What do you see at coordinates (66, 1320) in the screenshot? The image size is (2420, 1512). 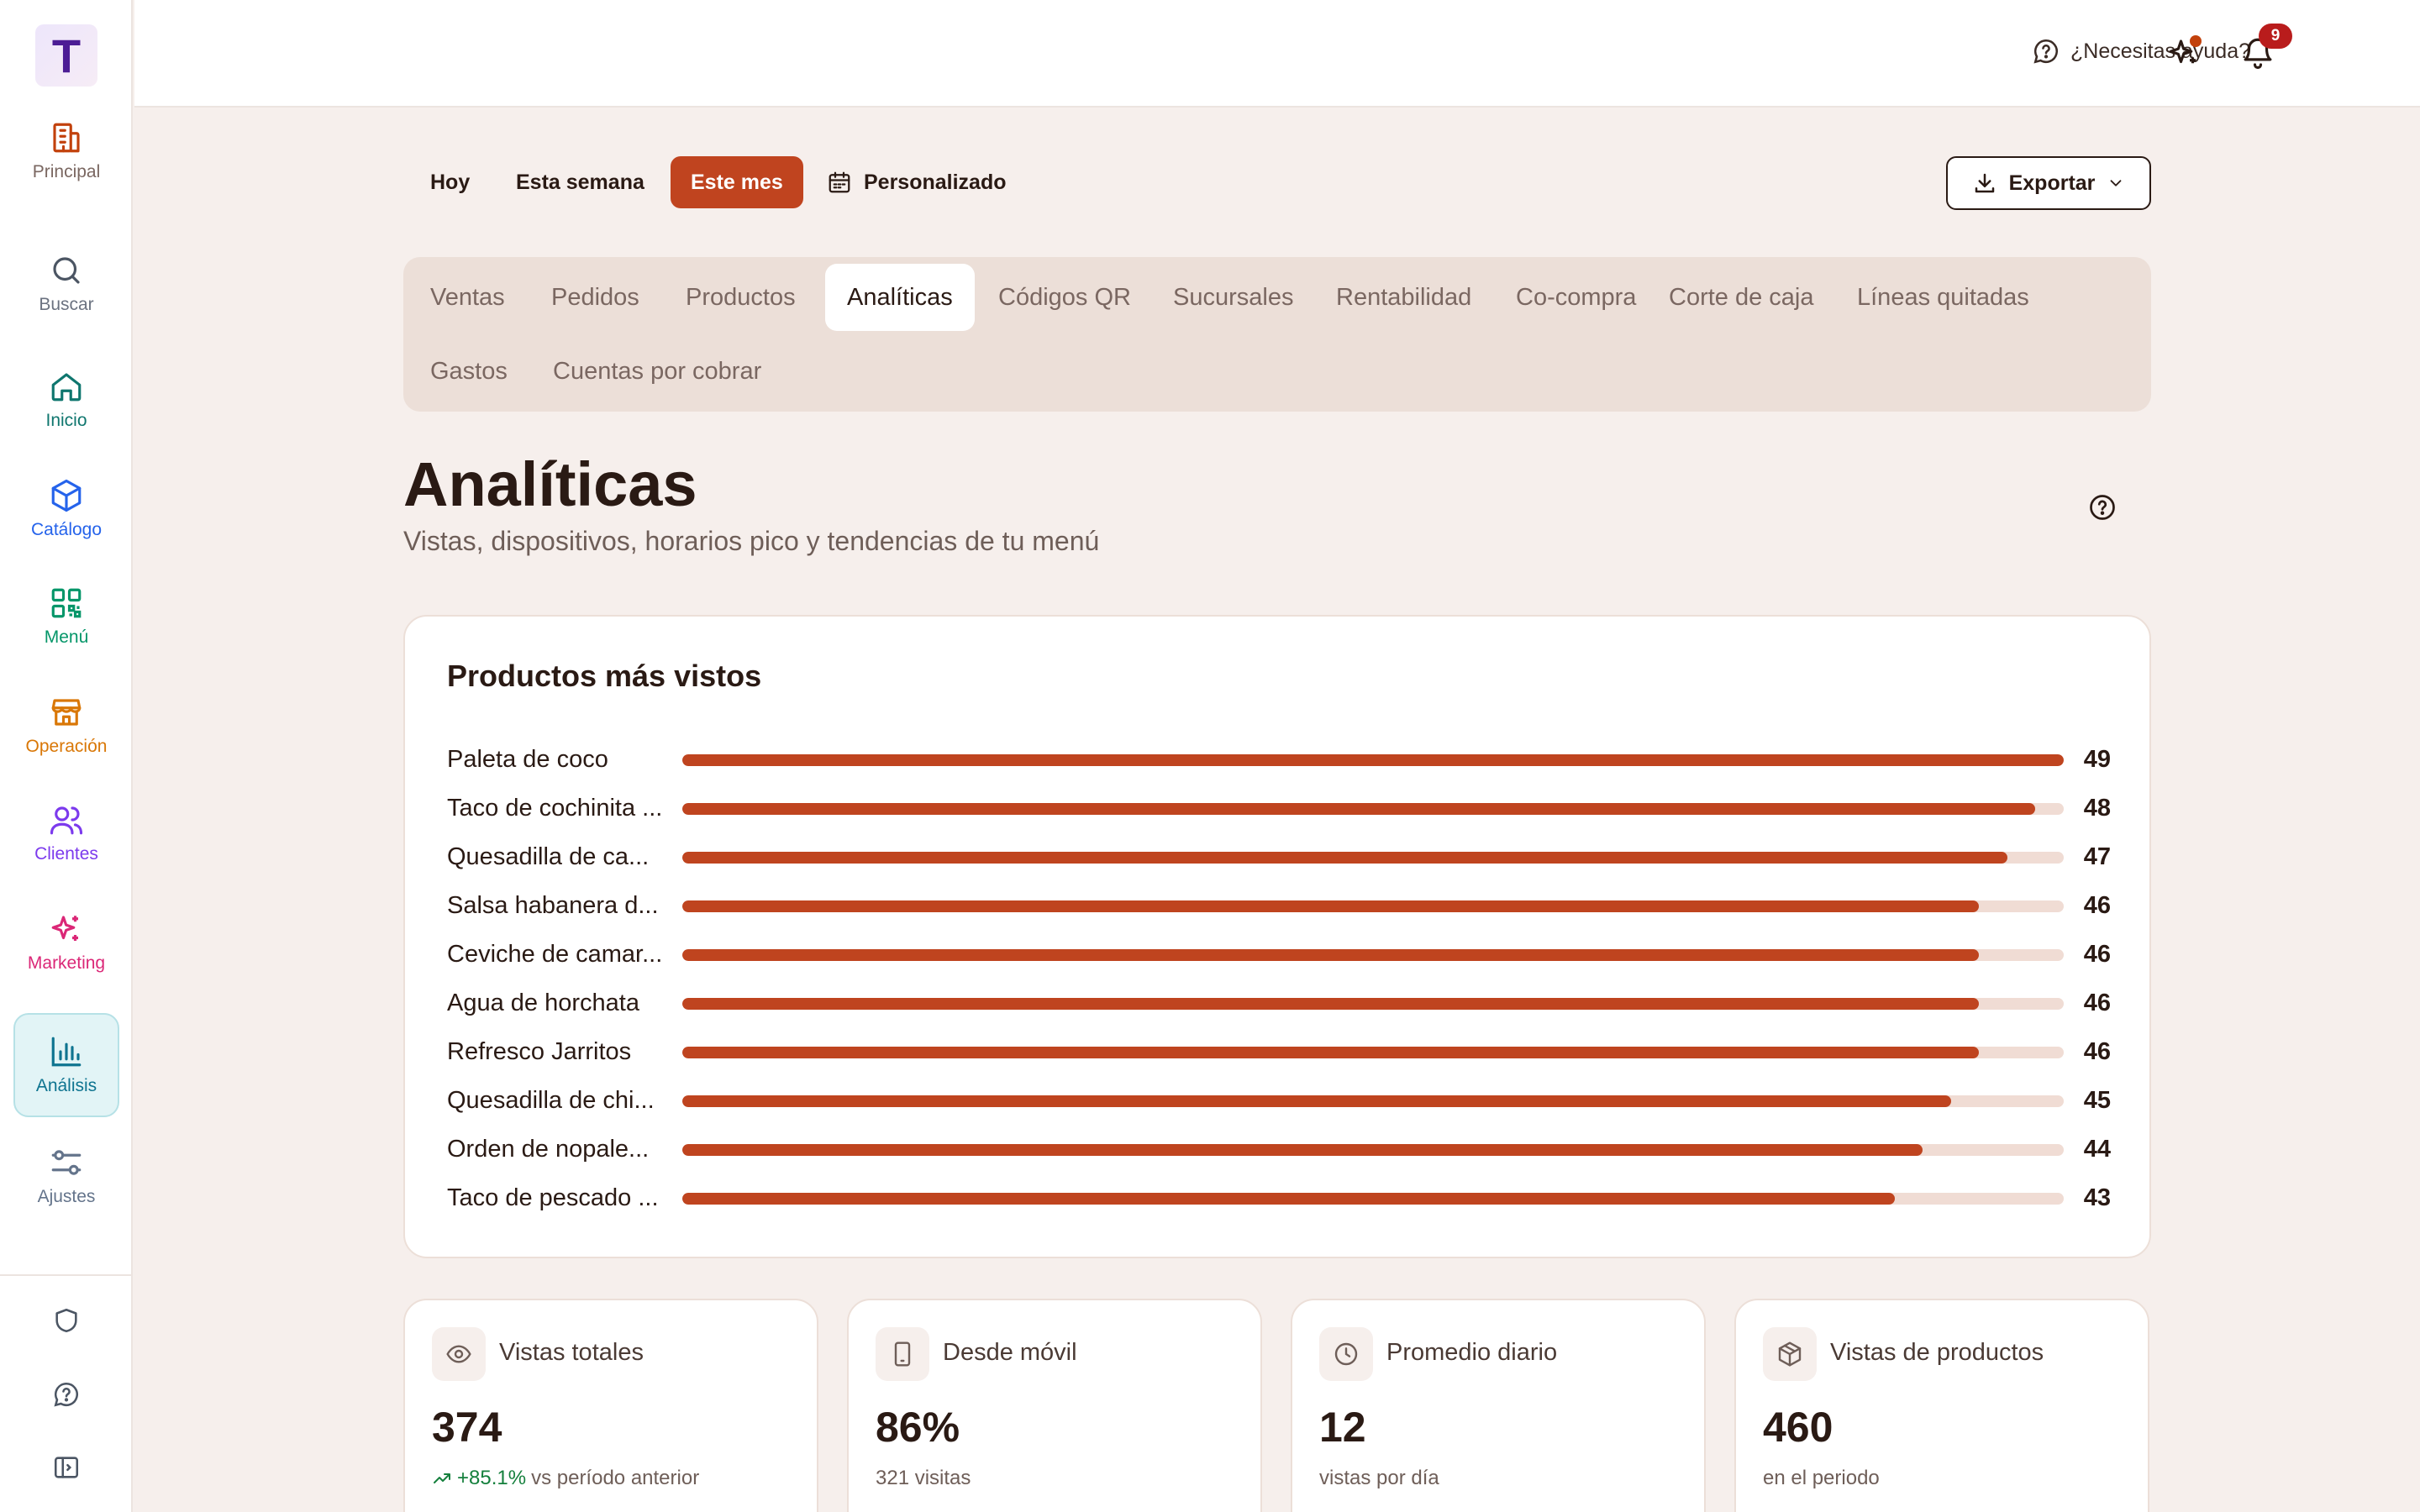 I see `security-button` at bounding box center [66, 1320].